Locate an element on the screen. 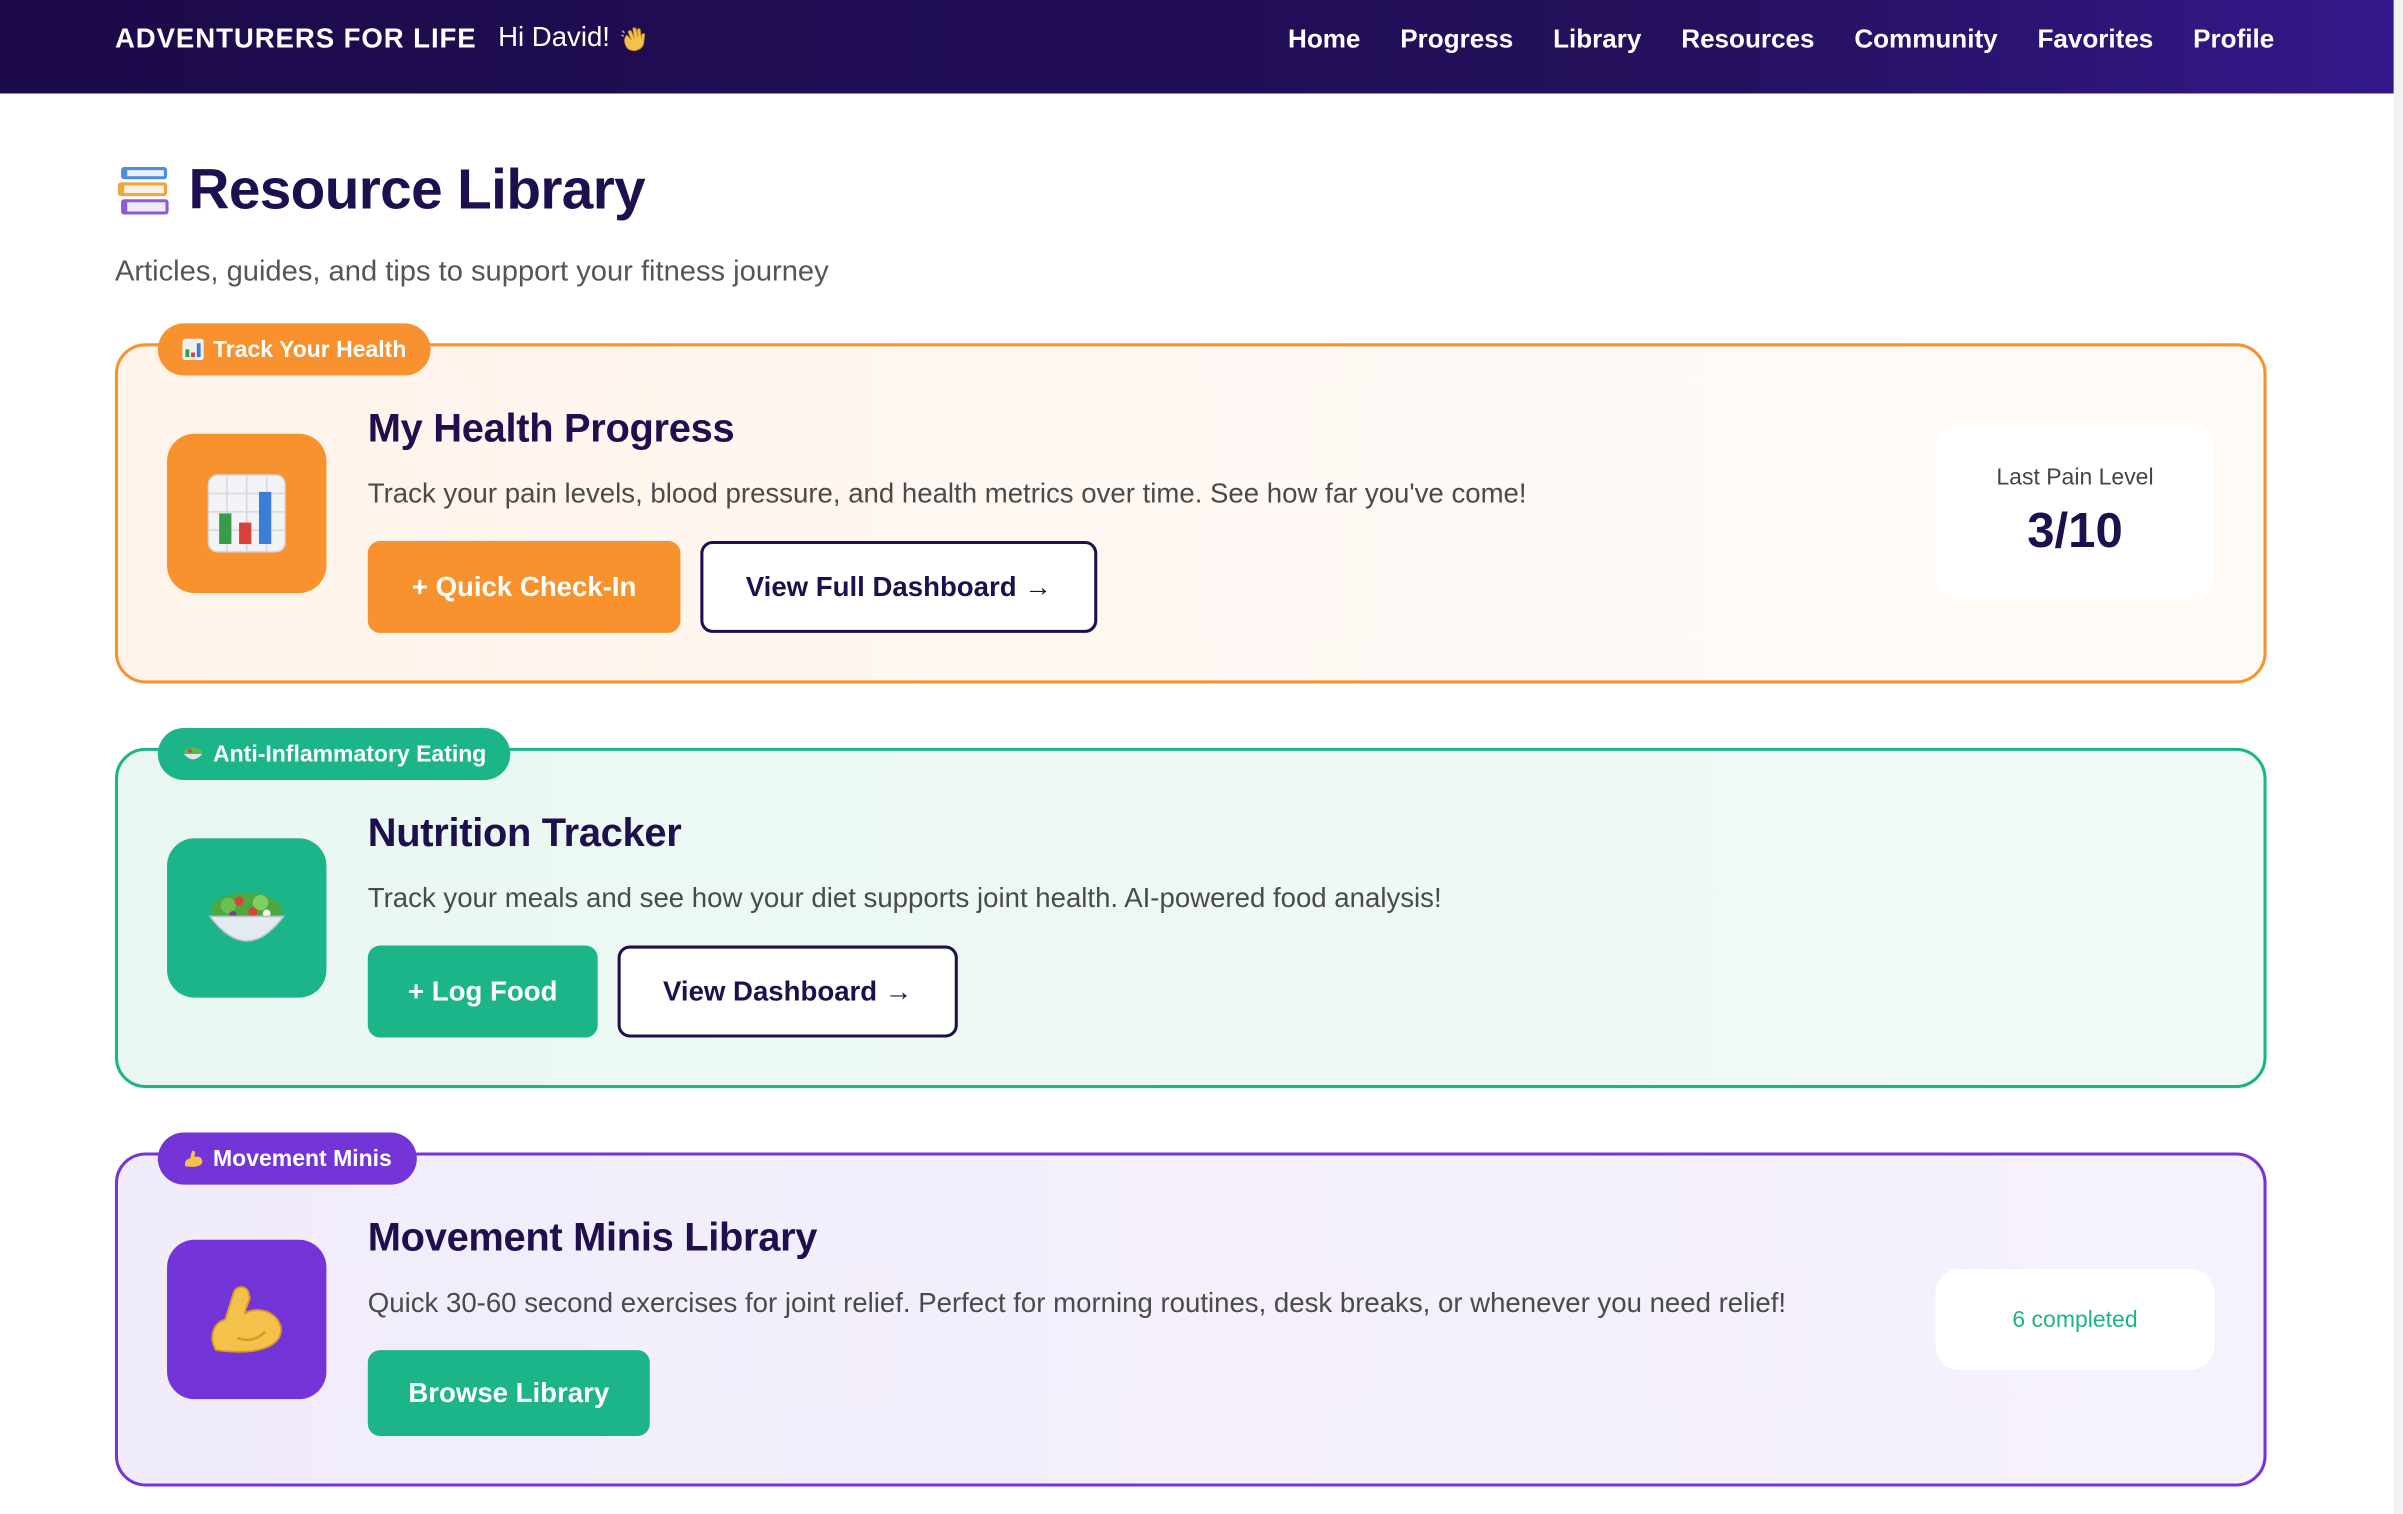  tag-label: Anti-Inflammatory Eating is located at coordinates (350, 754).